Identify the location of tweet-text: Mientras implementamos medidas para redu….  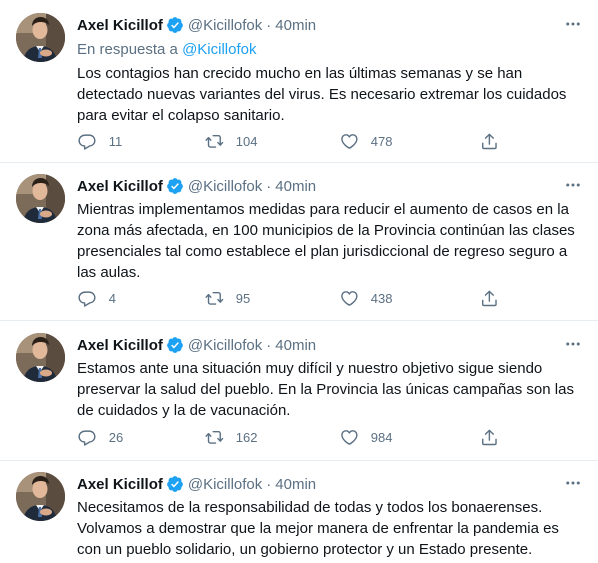
(326, 241).